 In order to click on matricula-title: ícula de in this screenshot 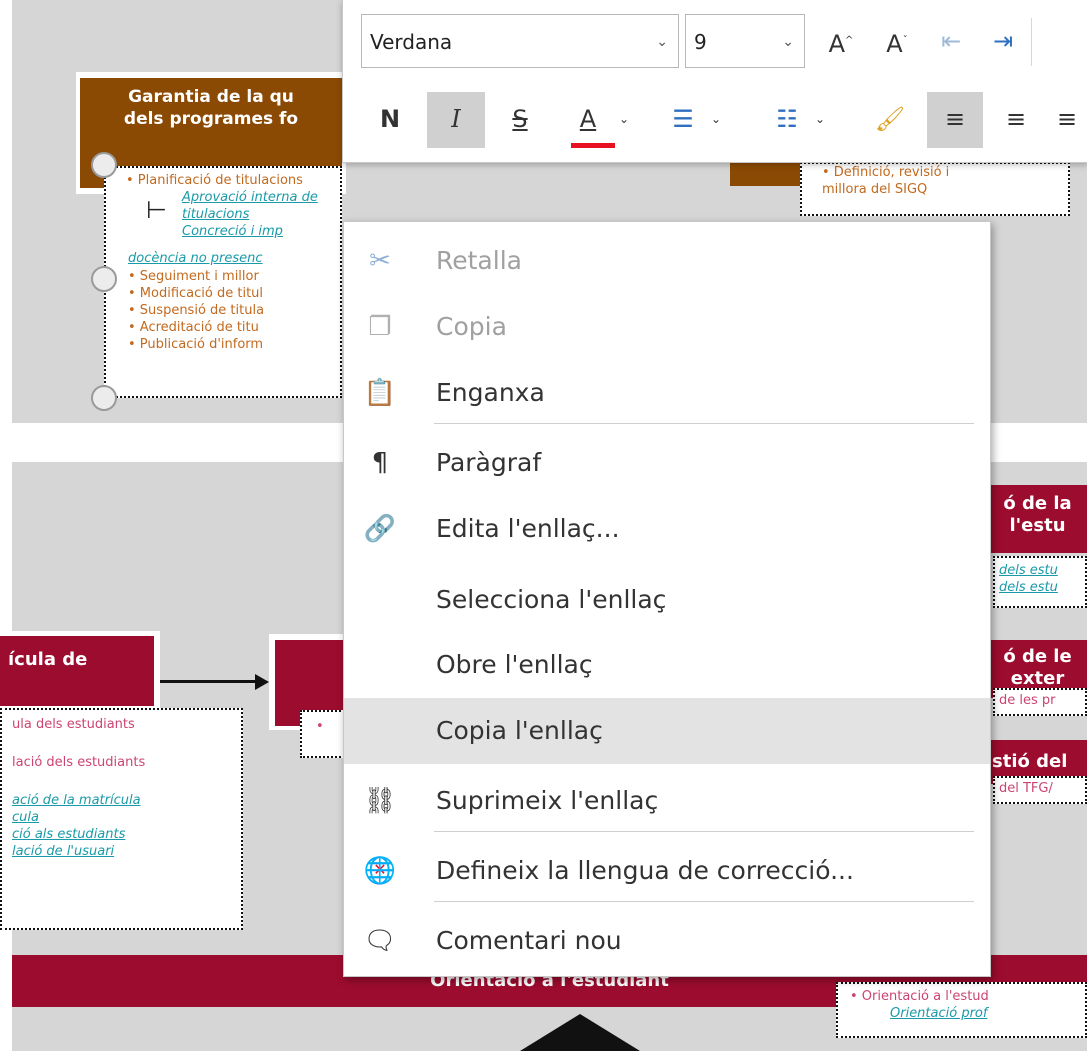, I will do `click(77, 671)`.